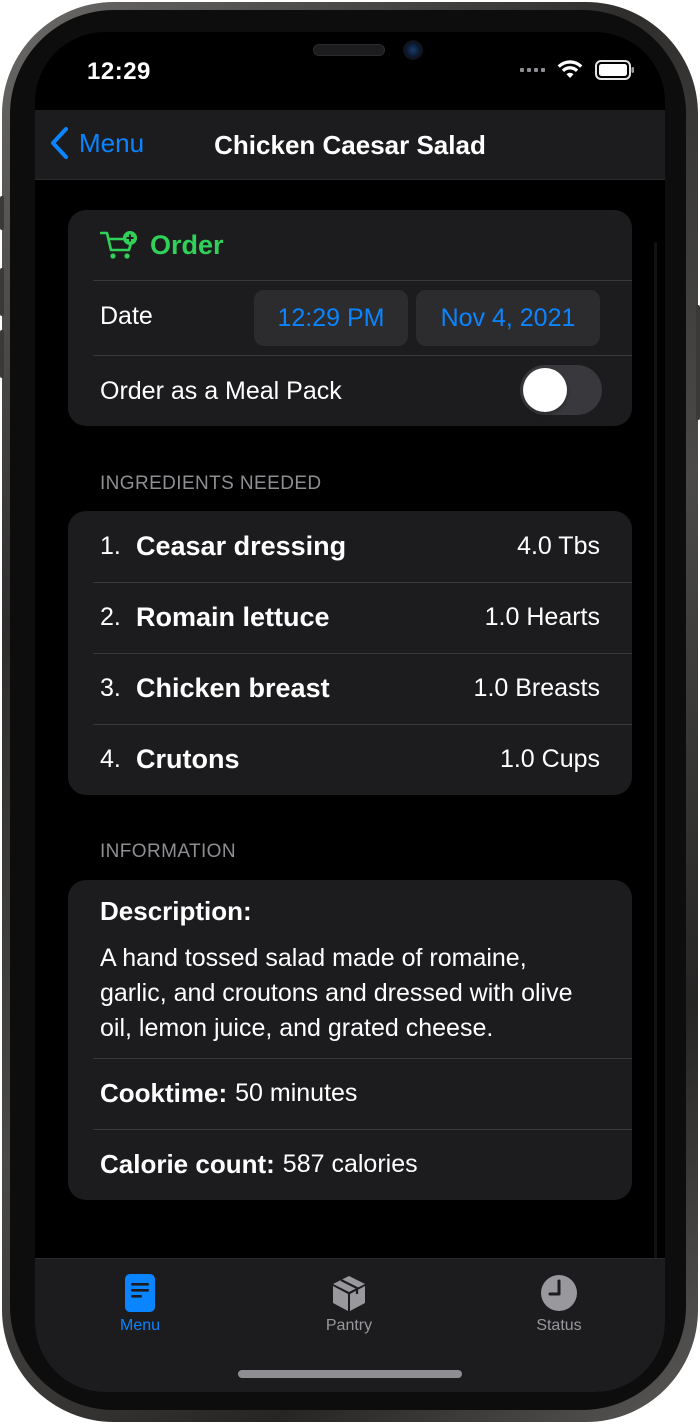  Describe the element at coordinates (187, 1164) in the screenshot. I see `calorie-label: Calorie count:` at that location.